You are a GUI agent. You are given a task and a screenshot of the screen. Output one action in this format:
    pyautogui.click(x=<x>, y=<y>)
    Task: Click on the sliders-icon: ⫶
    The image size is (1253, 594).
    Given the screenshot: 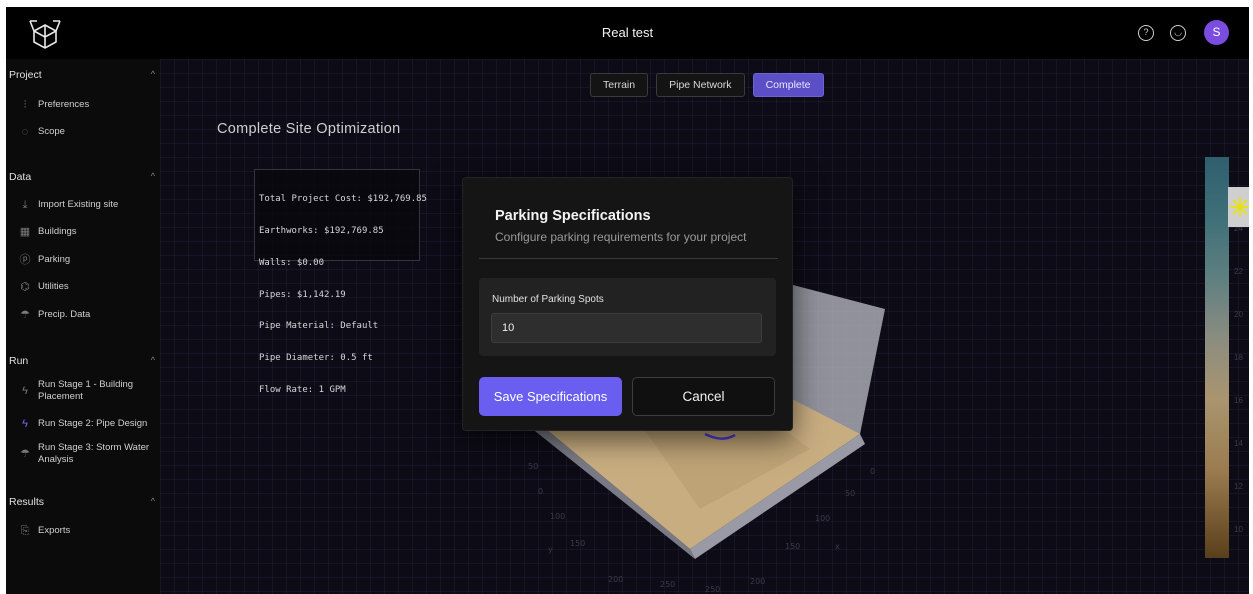 What is the action you would take?
    pyautogui.click(x=25, y=105)
    